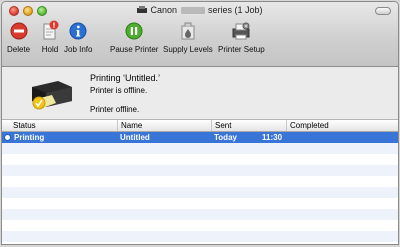 This screenshot has height=247, width=400. What do you see at coordinates (59, 125) in the screenshot?
I see `column-status-header: Status` at bounding box center [59, 125].